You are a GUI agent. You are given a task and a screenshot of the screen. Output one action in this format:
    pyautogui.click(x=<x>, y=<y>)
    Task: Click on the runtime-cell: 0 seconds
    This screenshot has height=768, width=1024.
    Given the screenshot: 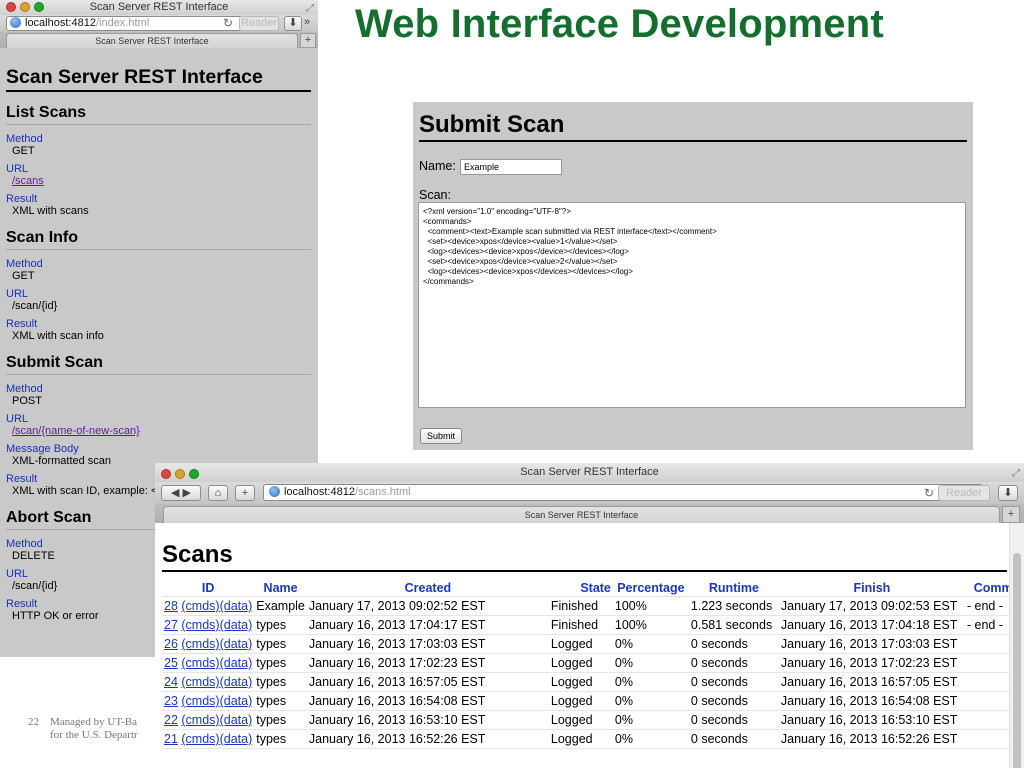 What is the action you would take?
    pyautogui.click(x=733, y=739)
    